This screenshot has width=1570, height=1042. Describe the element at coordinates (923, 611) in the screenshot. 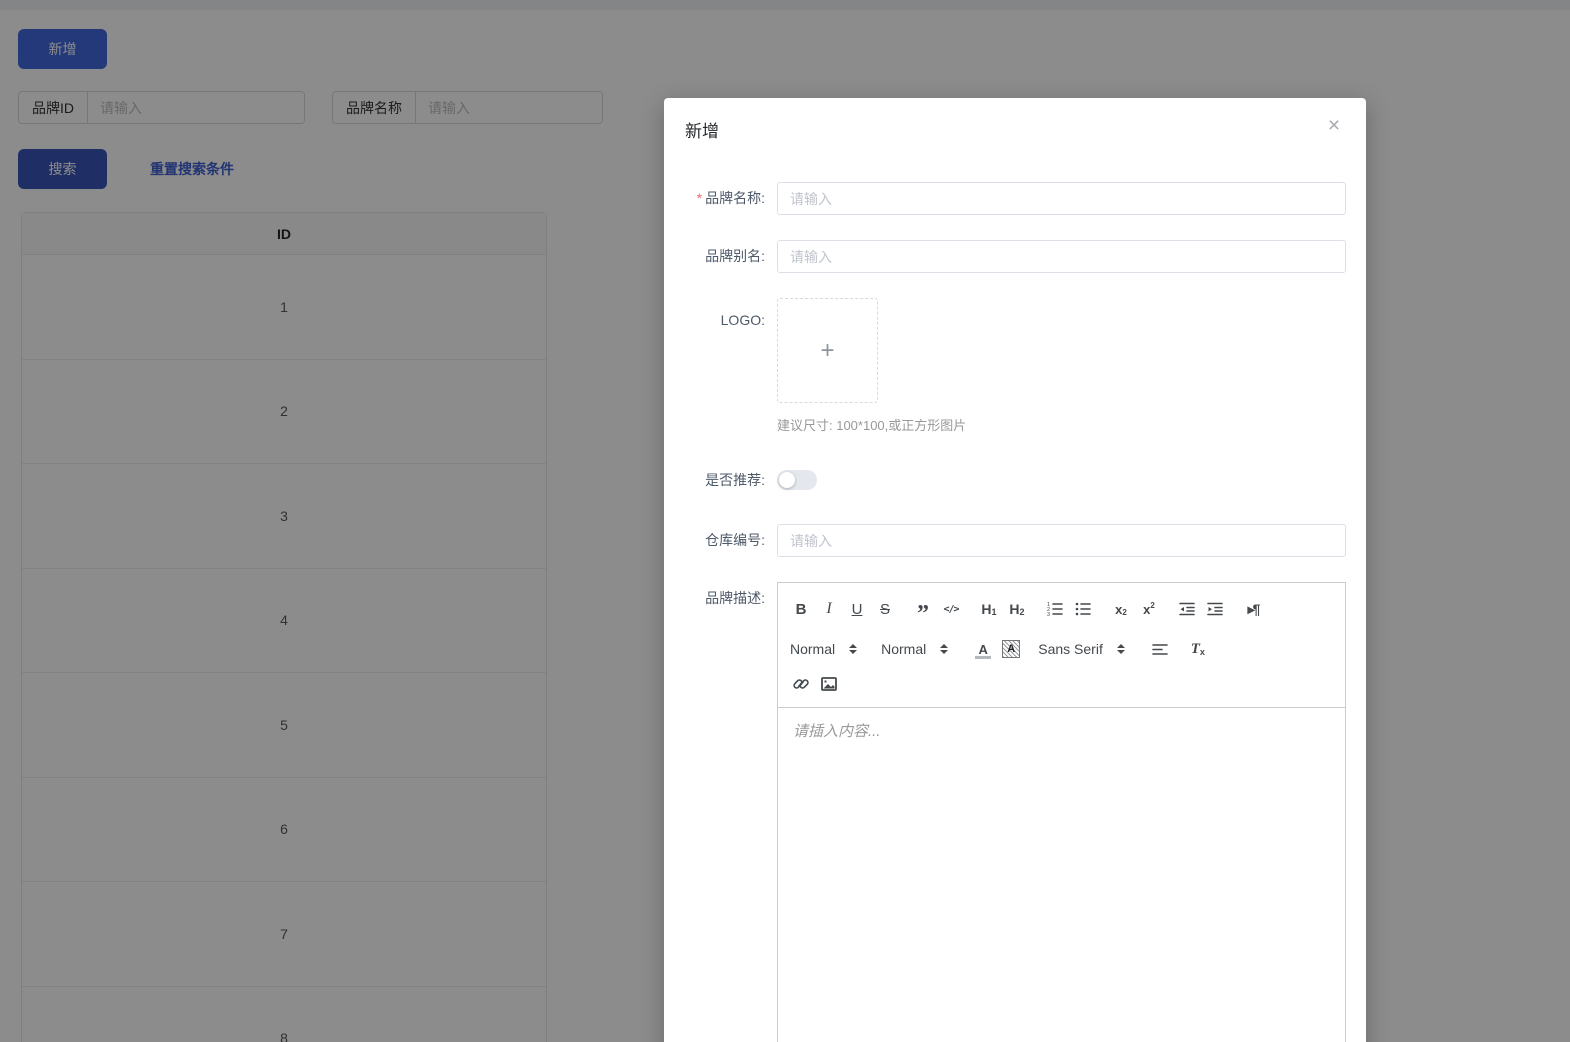

I see `blockquote-icon: ”` at that location.